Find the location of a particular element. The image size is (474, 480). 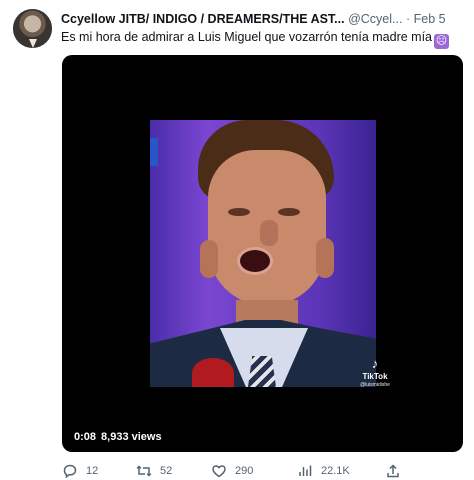

retweet-icon is located at coordinates (144, 471).